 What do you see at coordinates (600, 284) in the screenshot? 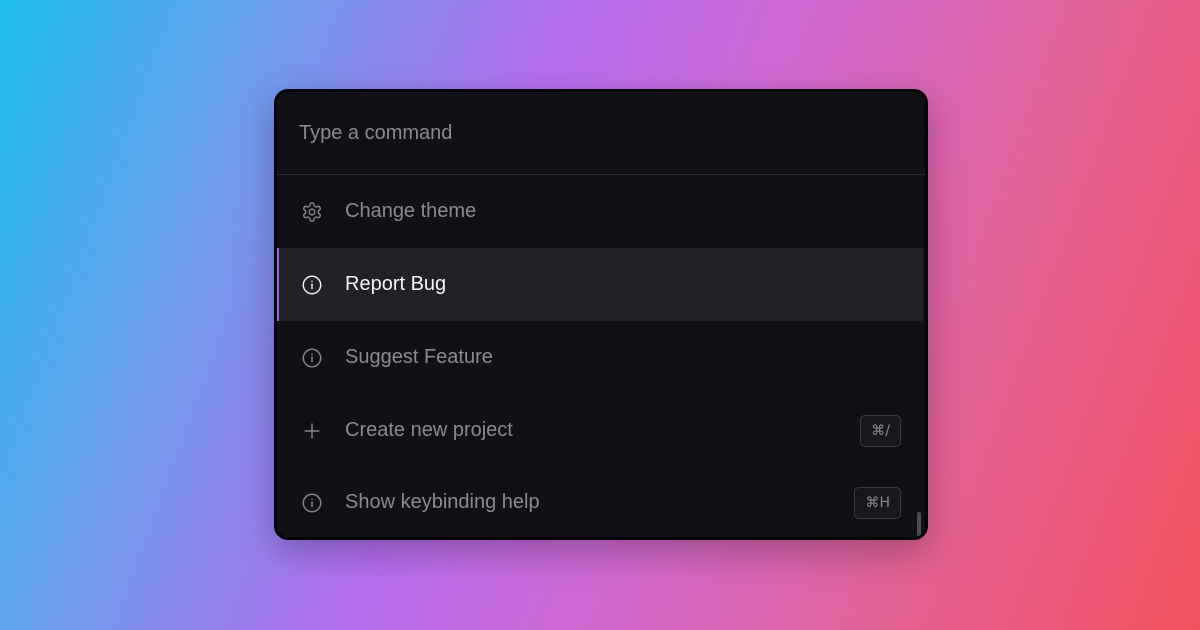
I see `command-item-report-bug: Report Bug` at bounding box center [600, 284].